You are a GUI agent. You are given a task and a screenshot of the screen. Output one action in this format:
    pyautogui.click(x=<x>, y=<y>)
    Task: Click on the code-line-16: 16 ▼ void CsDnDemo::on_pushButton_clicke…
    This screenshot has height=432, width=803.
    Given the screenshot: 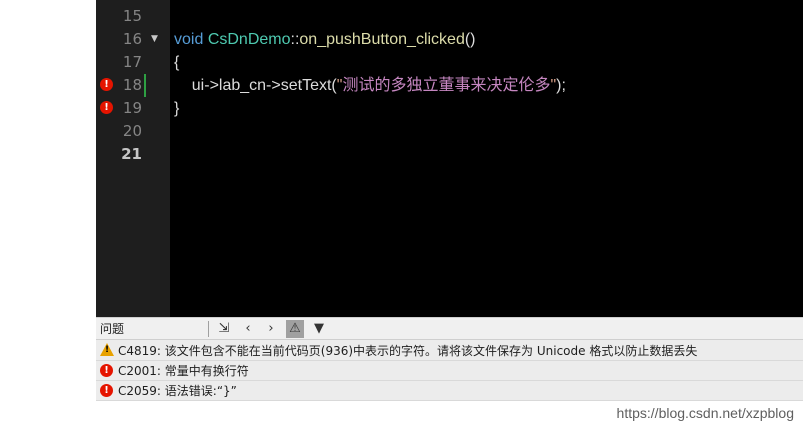 What is the action you would take?
    pyautogui.click(x=449, y=39)
    